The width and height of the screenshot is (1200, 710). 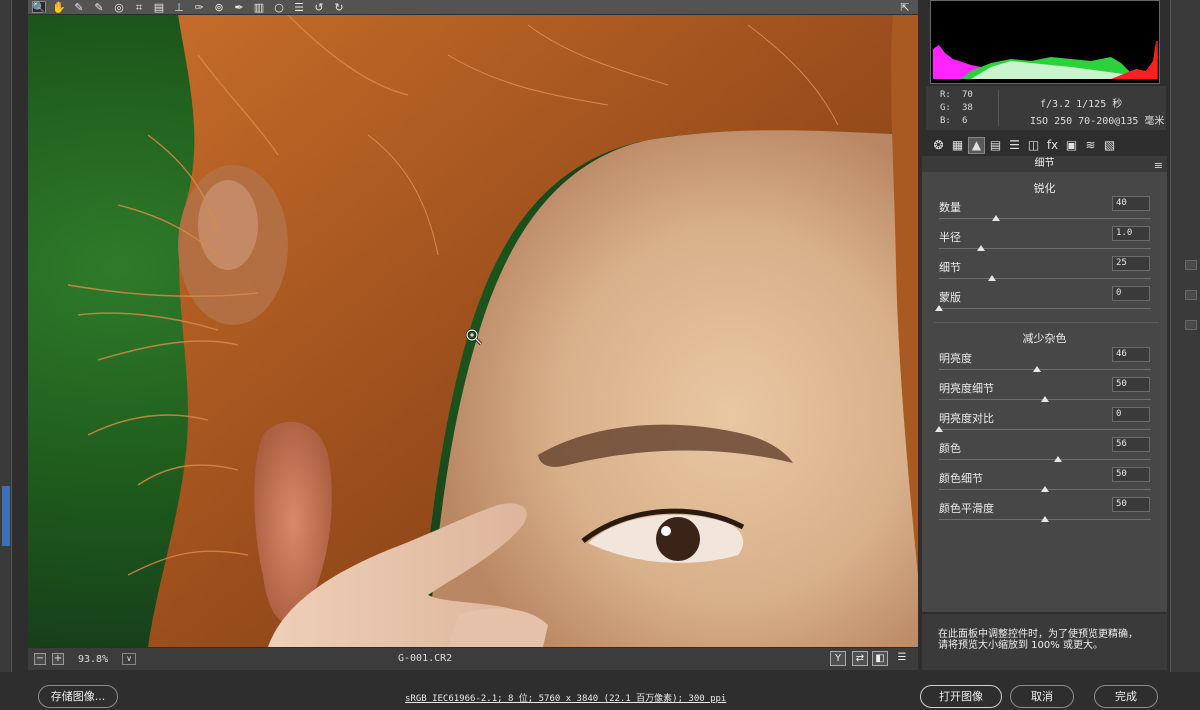 I want to click on tone-curve-tab-icon: ▦, so click(x=957, y=145).